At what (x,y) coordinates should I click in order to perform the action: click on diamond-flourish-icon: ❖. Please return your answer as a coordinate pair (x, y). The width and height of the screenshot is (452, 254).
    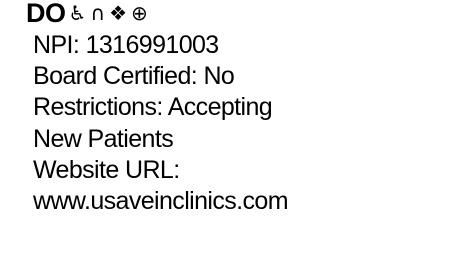
    Looking at the image, I should click on (118, 13).